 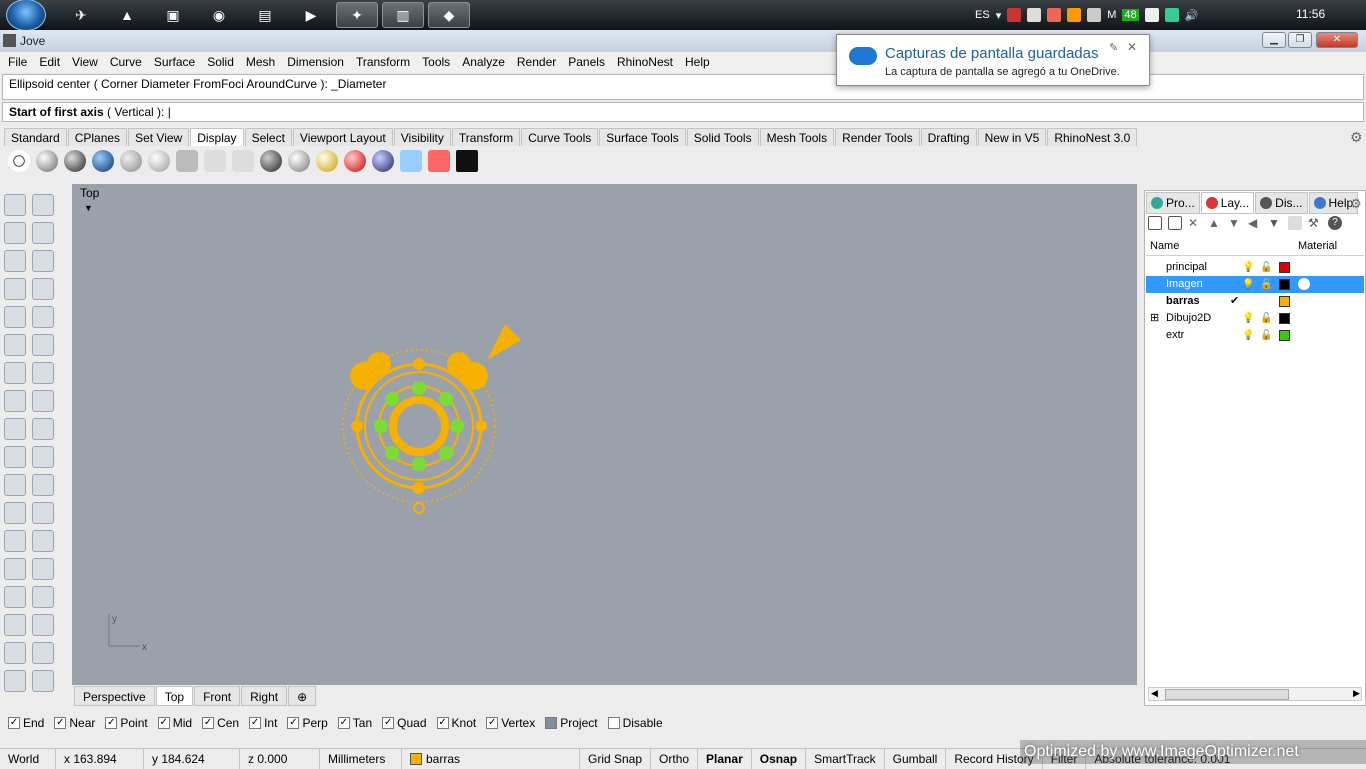 What do you see at coordinates (19, 161) in the screenshot?
I see `wireframe-icon` at bounding box center [19, 161].